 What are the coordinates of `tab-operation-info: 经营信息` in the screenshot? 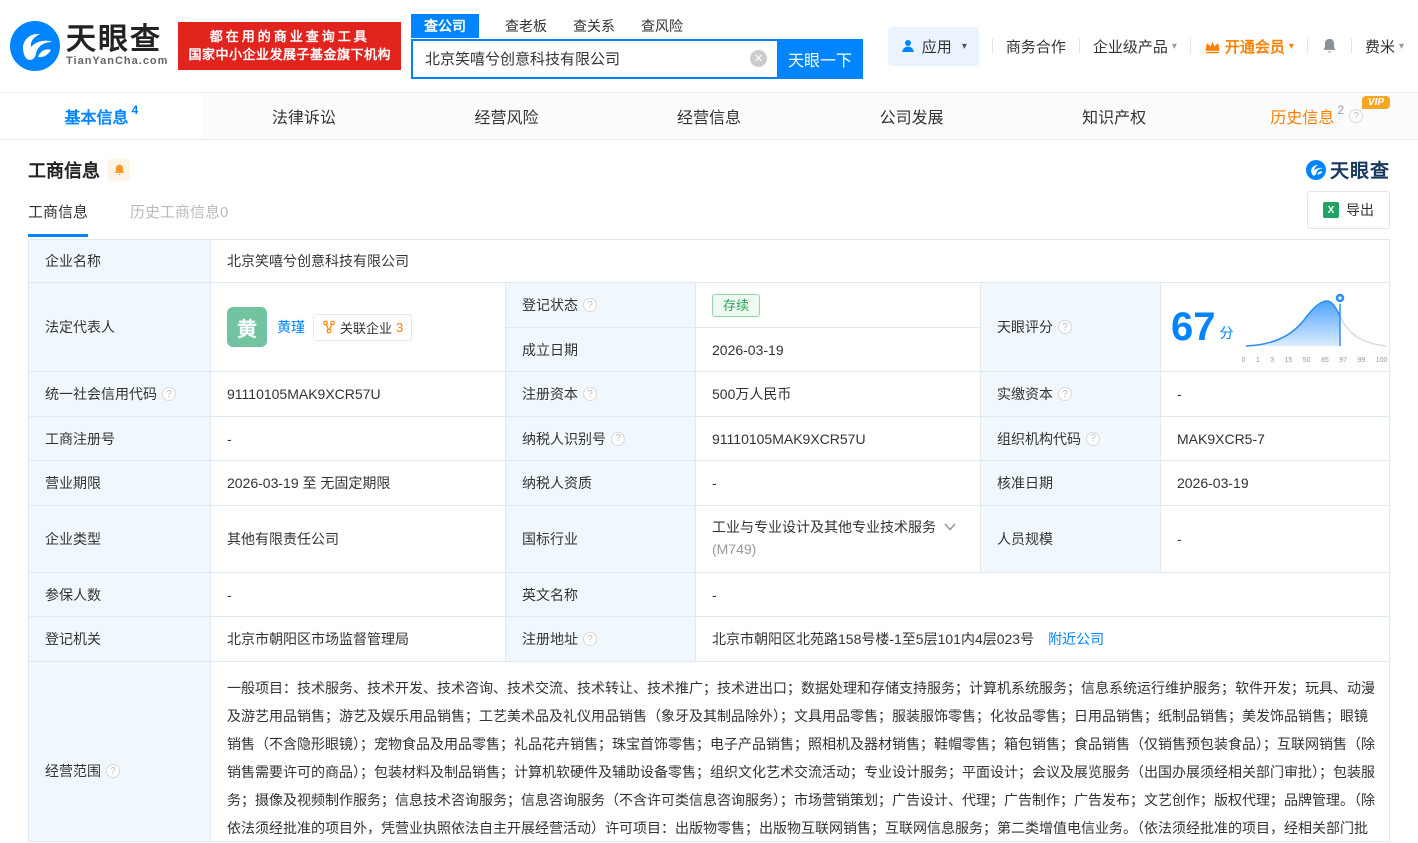 It's located at (709, 116).